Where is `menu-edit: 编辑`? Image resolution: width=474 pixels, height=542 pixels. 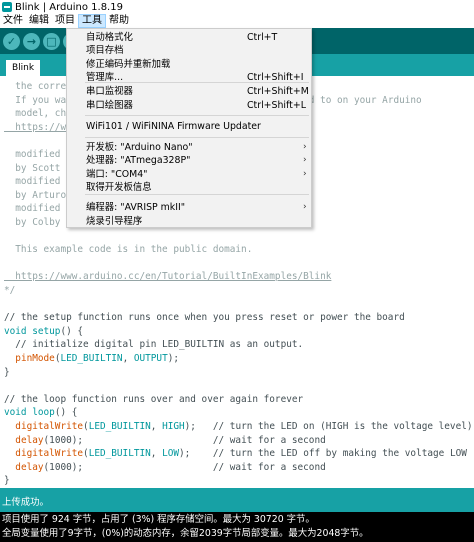 menu-edit: 编辑 is located at coordinates (39, 21).